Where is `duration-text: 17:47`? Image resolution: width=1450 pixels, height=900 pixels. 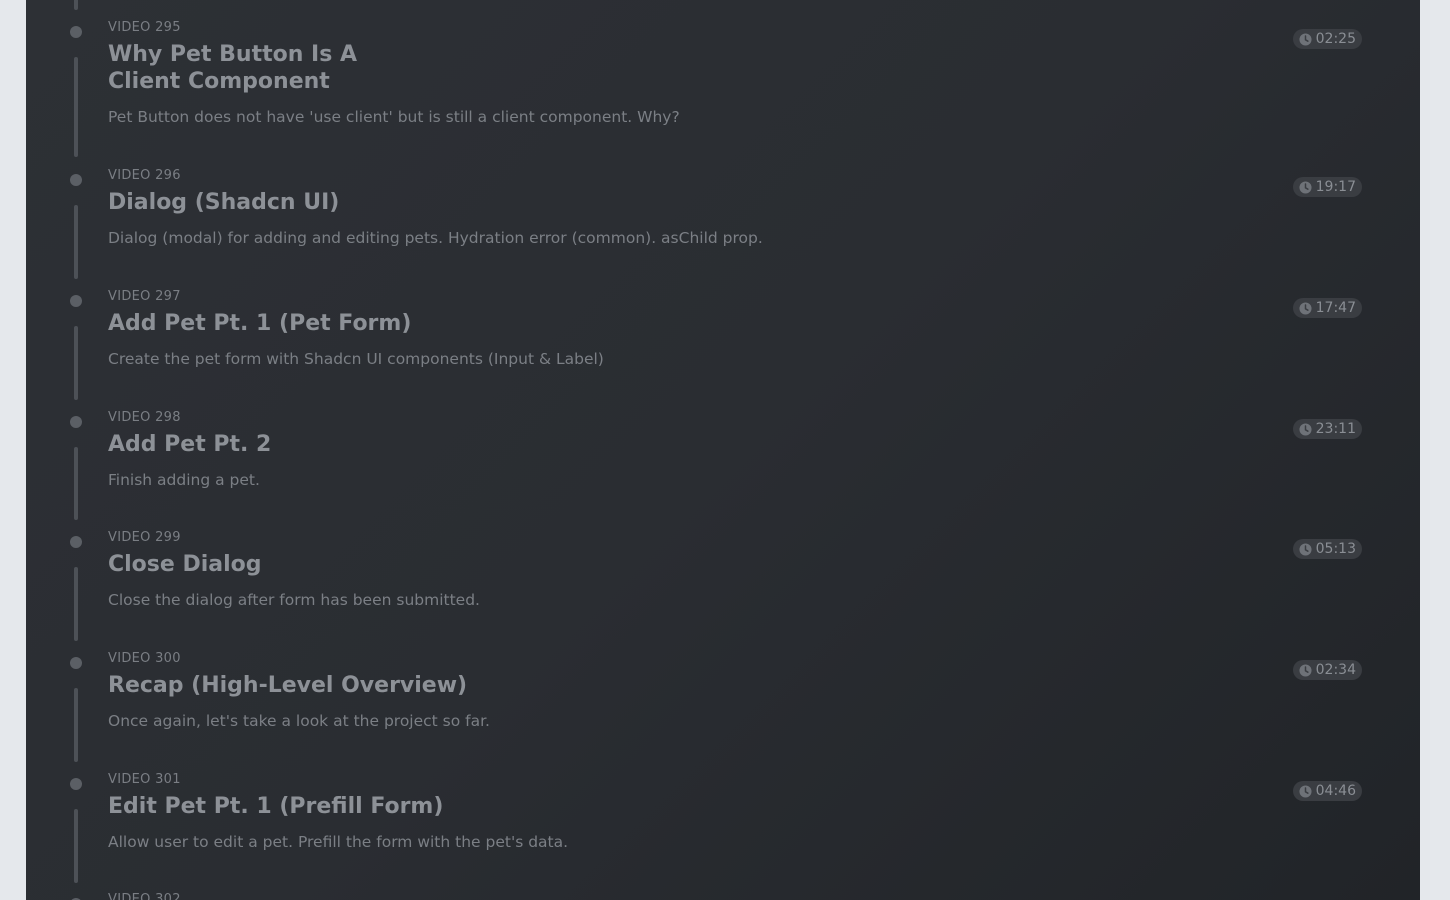 duration-text: 17:47 is located at coordinates (1335, 308).